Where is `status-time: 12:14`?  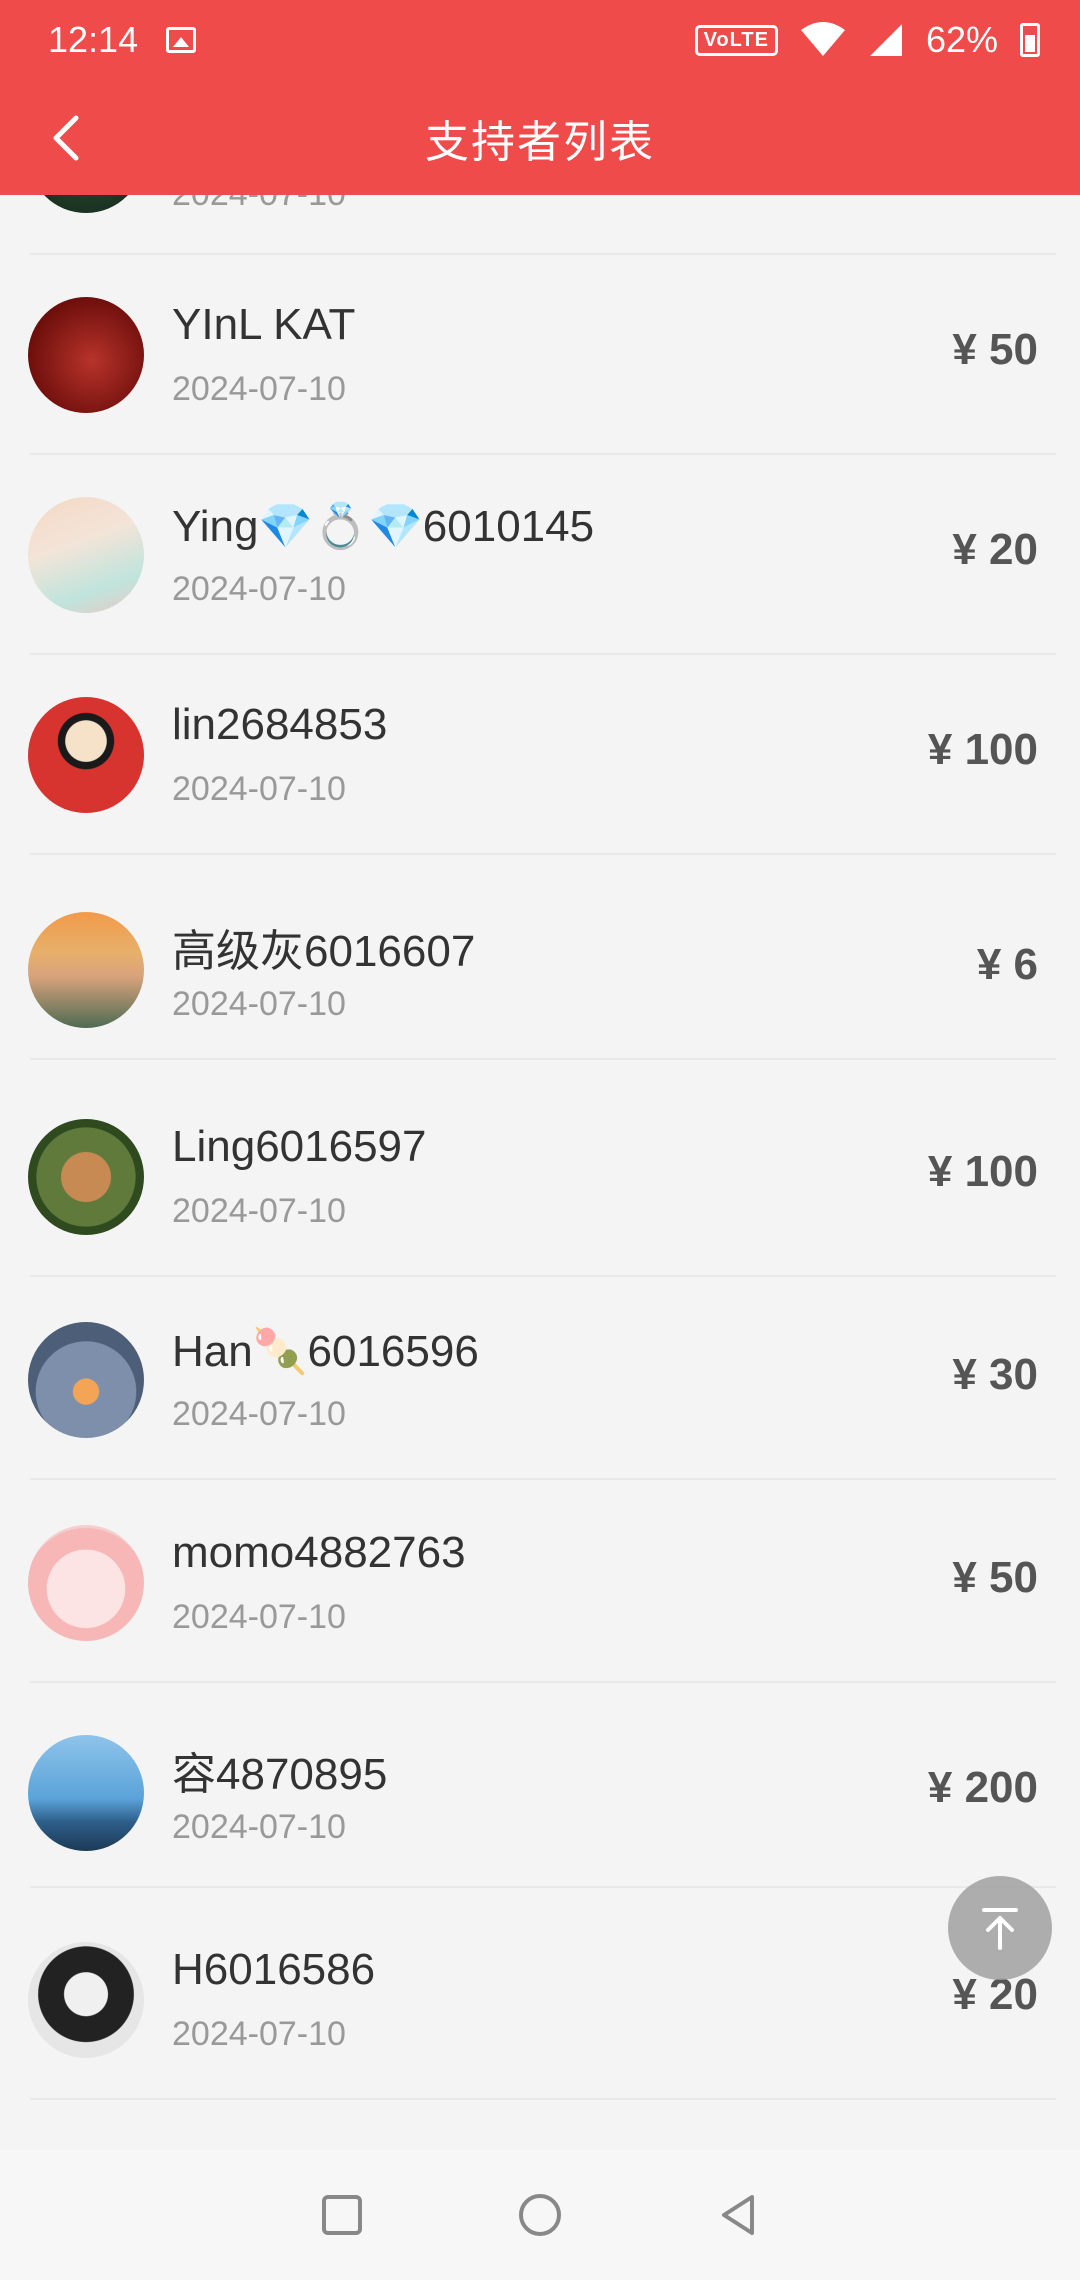 status-time: 12:14 is located at coordinates (93, 39).